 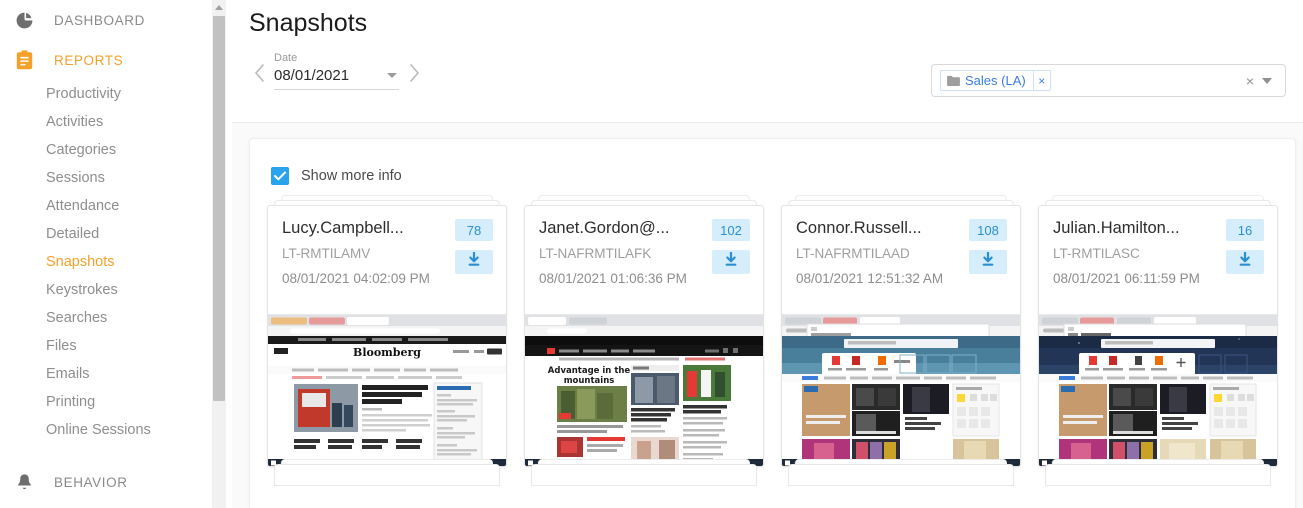 I want to click on snapshot-thumbnail: Advantage in the mountains, so click(x=644, y=390).